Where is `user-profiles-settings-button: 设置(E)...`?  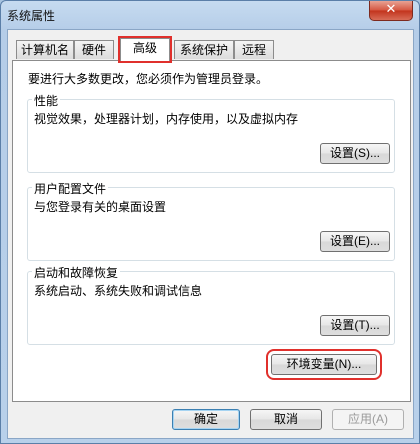 user-profiles-settings-button: 设置(E)... is located at coordinates (355, 241).